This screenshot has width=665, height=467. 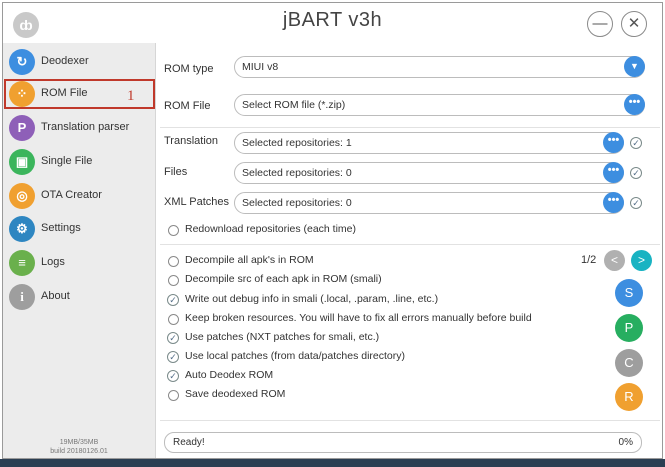 What do you see at coordinates (173, 230) in the screenshot?
I see `redownload-checkbox` at bounding box center [173, 230].